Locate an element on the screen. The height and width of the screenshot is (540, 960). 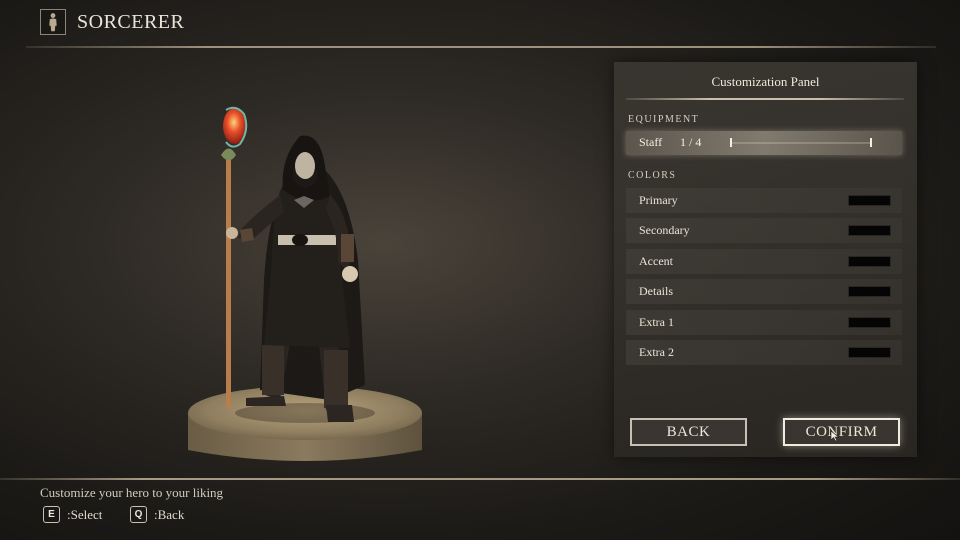
header-bar: SORCERER is located at coordinates (480, 24).